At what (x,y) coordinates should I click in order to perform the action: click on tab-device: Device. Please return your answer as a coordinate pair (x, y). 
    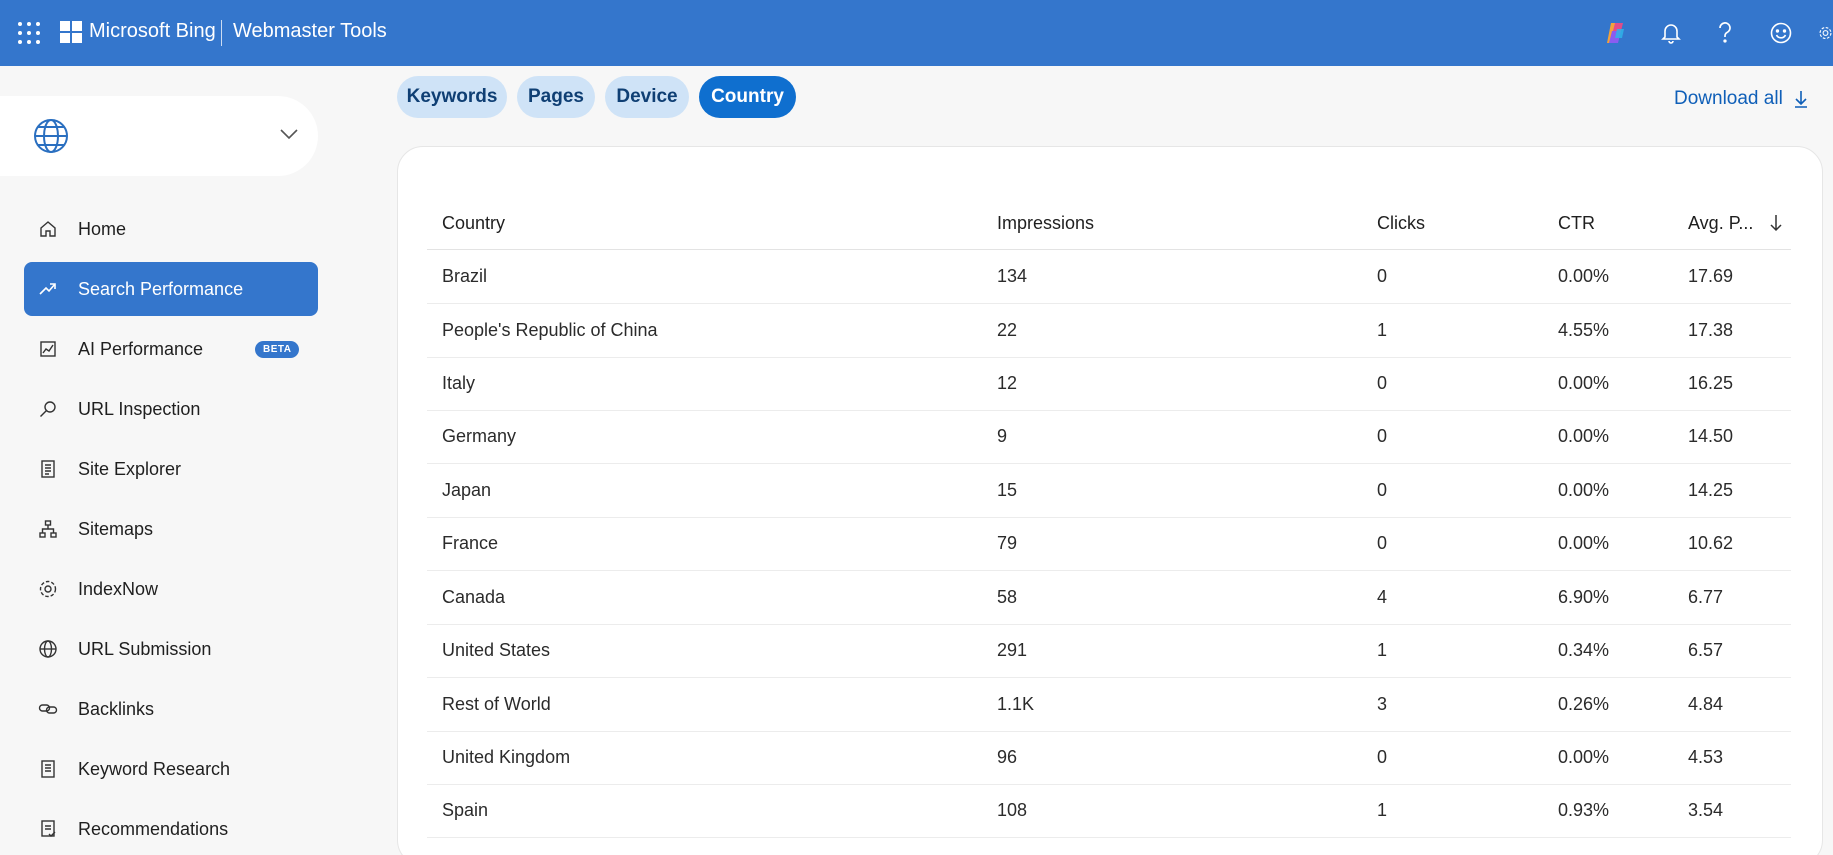
    Looking at the image, I should click on (647, 97).